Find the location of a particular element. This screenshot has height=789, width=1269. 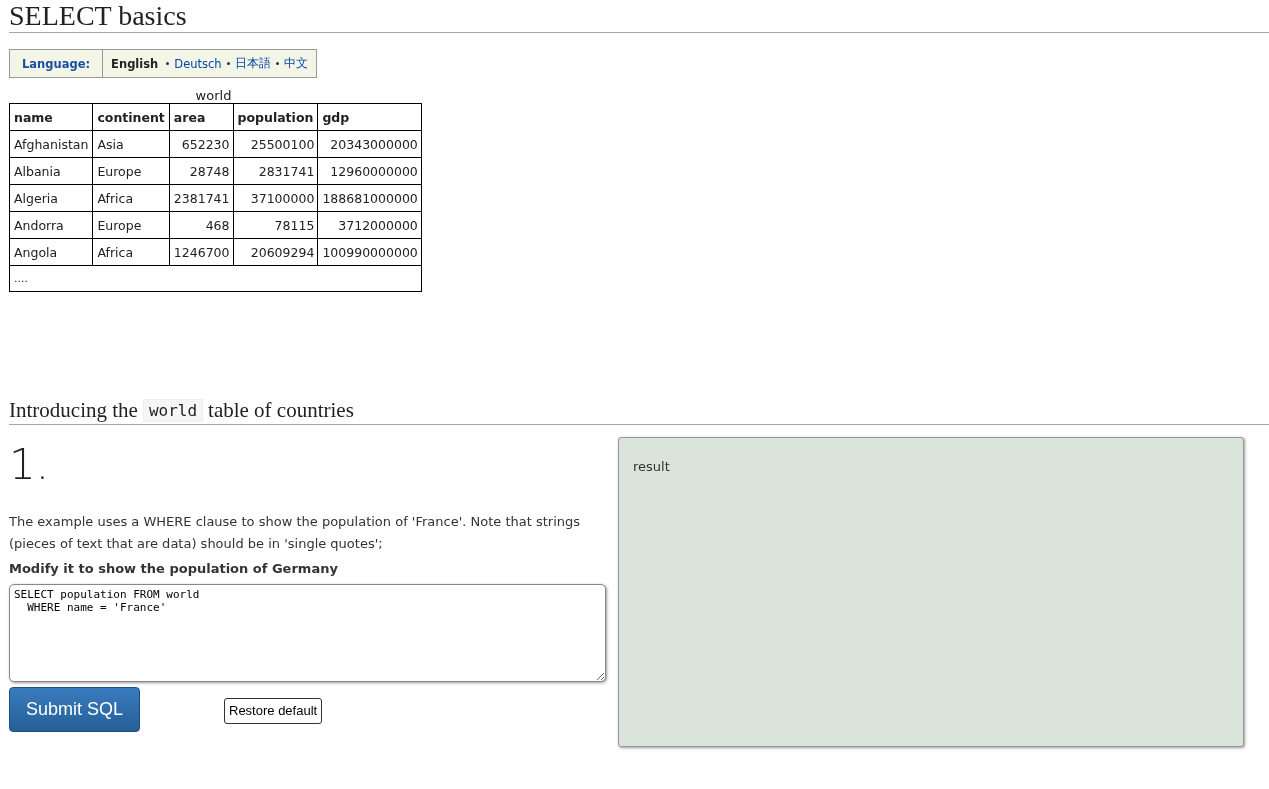

page-title: SELECT basics is located at coordinates (639, 16).